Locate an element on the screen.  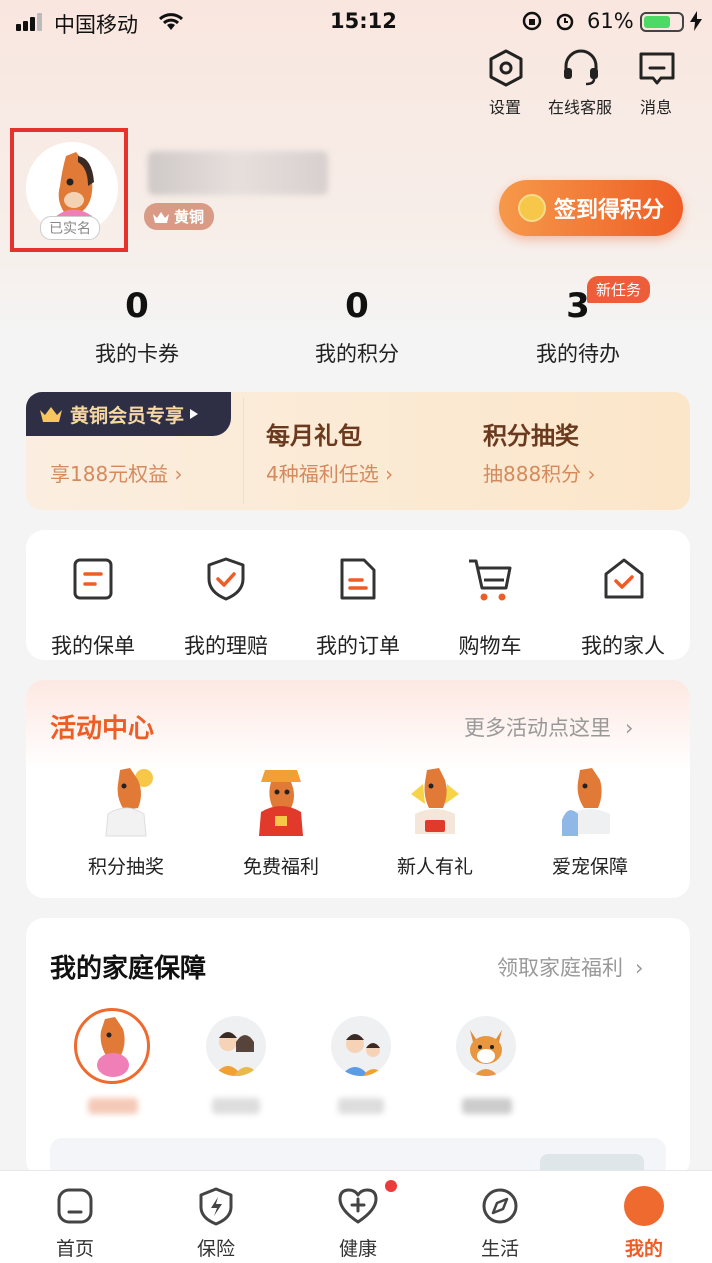
activity-item-free-benefit: 免费福利 is located at coordinates (281, 823).